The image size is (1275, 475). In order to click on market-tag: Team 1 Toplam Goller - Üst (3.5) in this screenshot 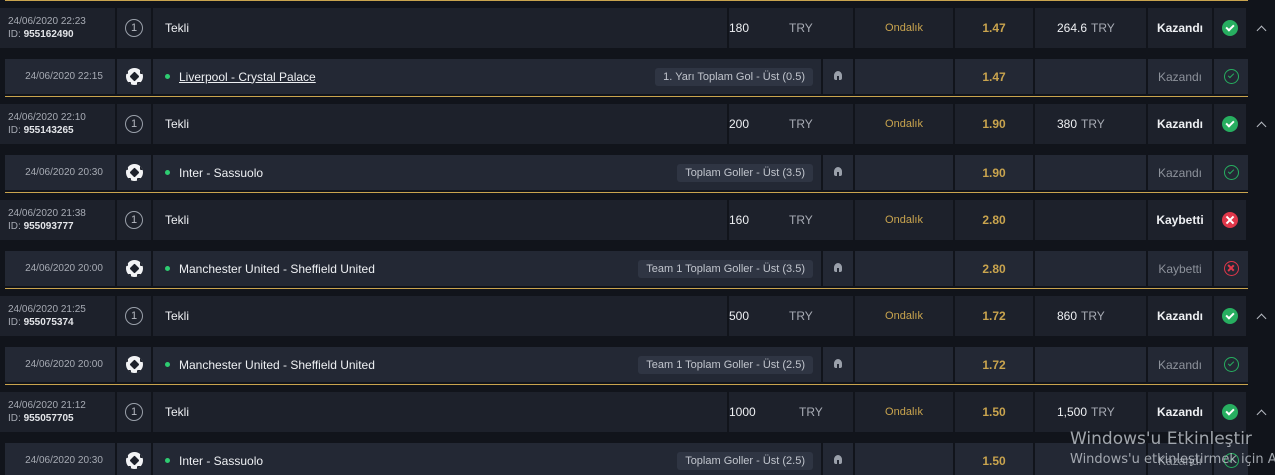, I will do `click(725, 268)`.